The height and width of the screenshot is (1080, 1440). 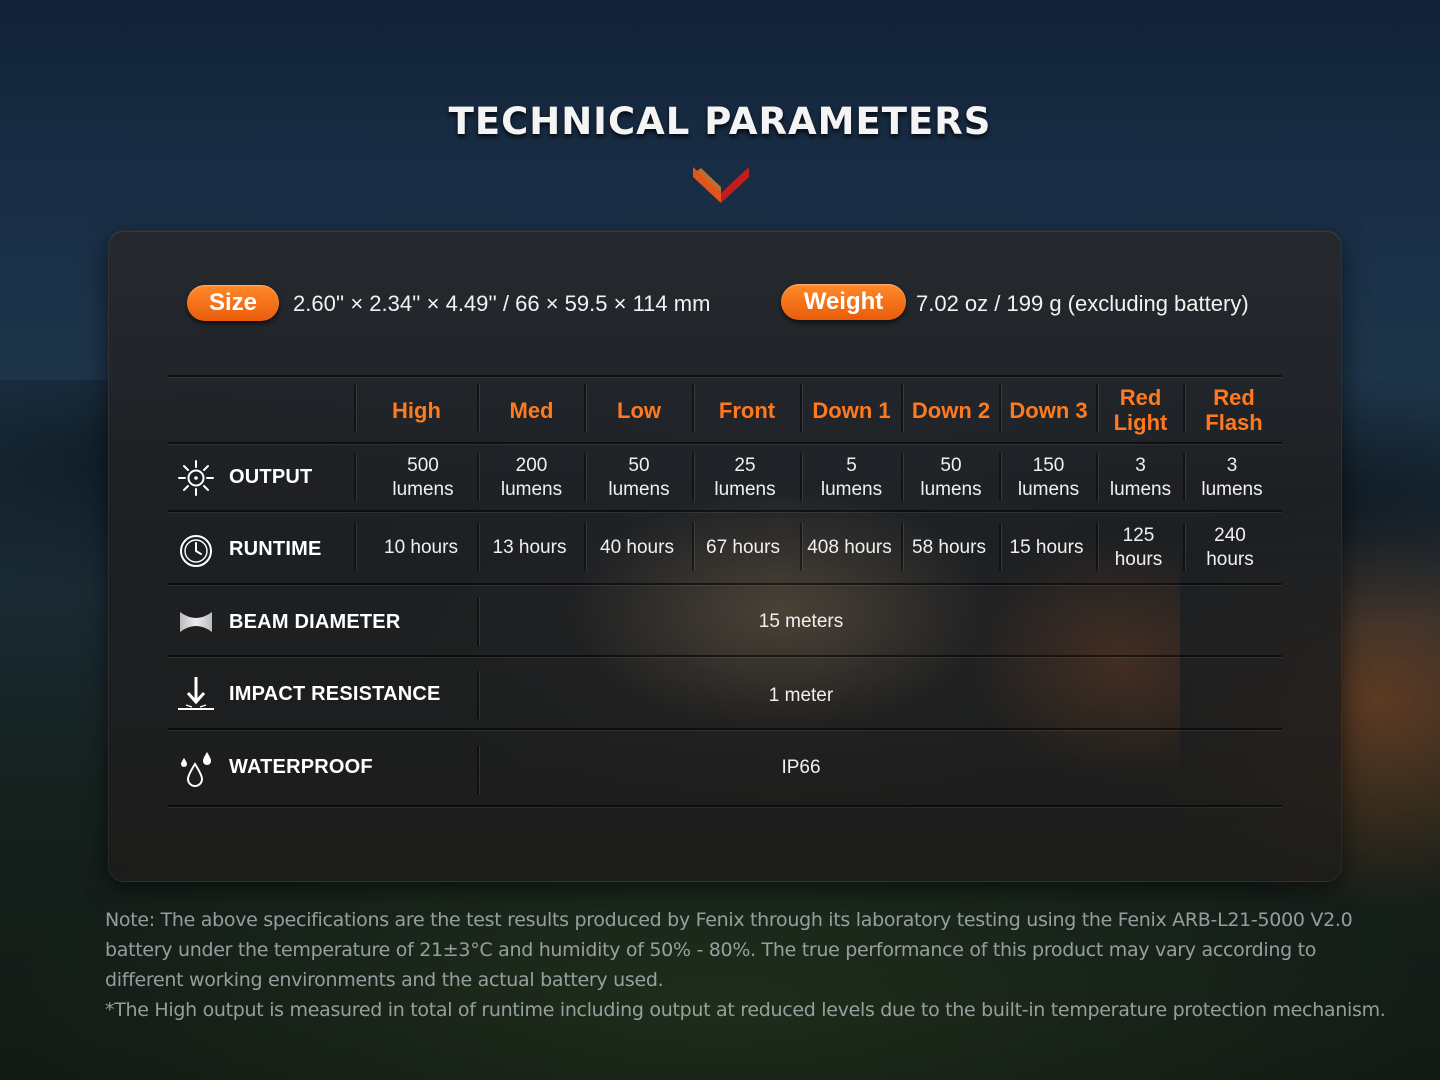 What do you see at coordinates (1048, 477) in the screenshot?
I see `output-down-3: 150 lumens` at bounding box center [1048, 477].